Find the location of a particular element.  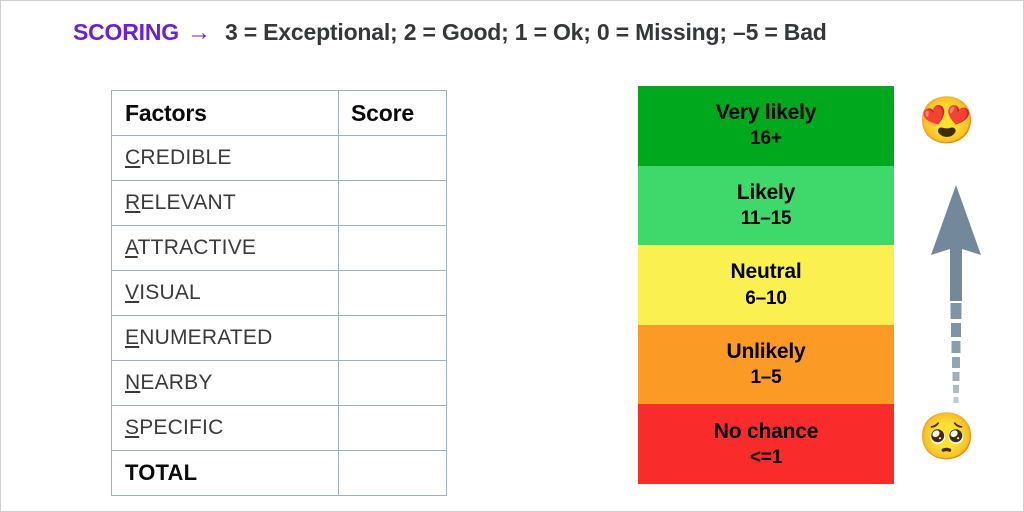

table-row: ATTRACTIVE is located at coordinates (279, 248).